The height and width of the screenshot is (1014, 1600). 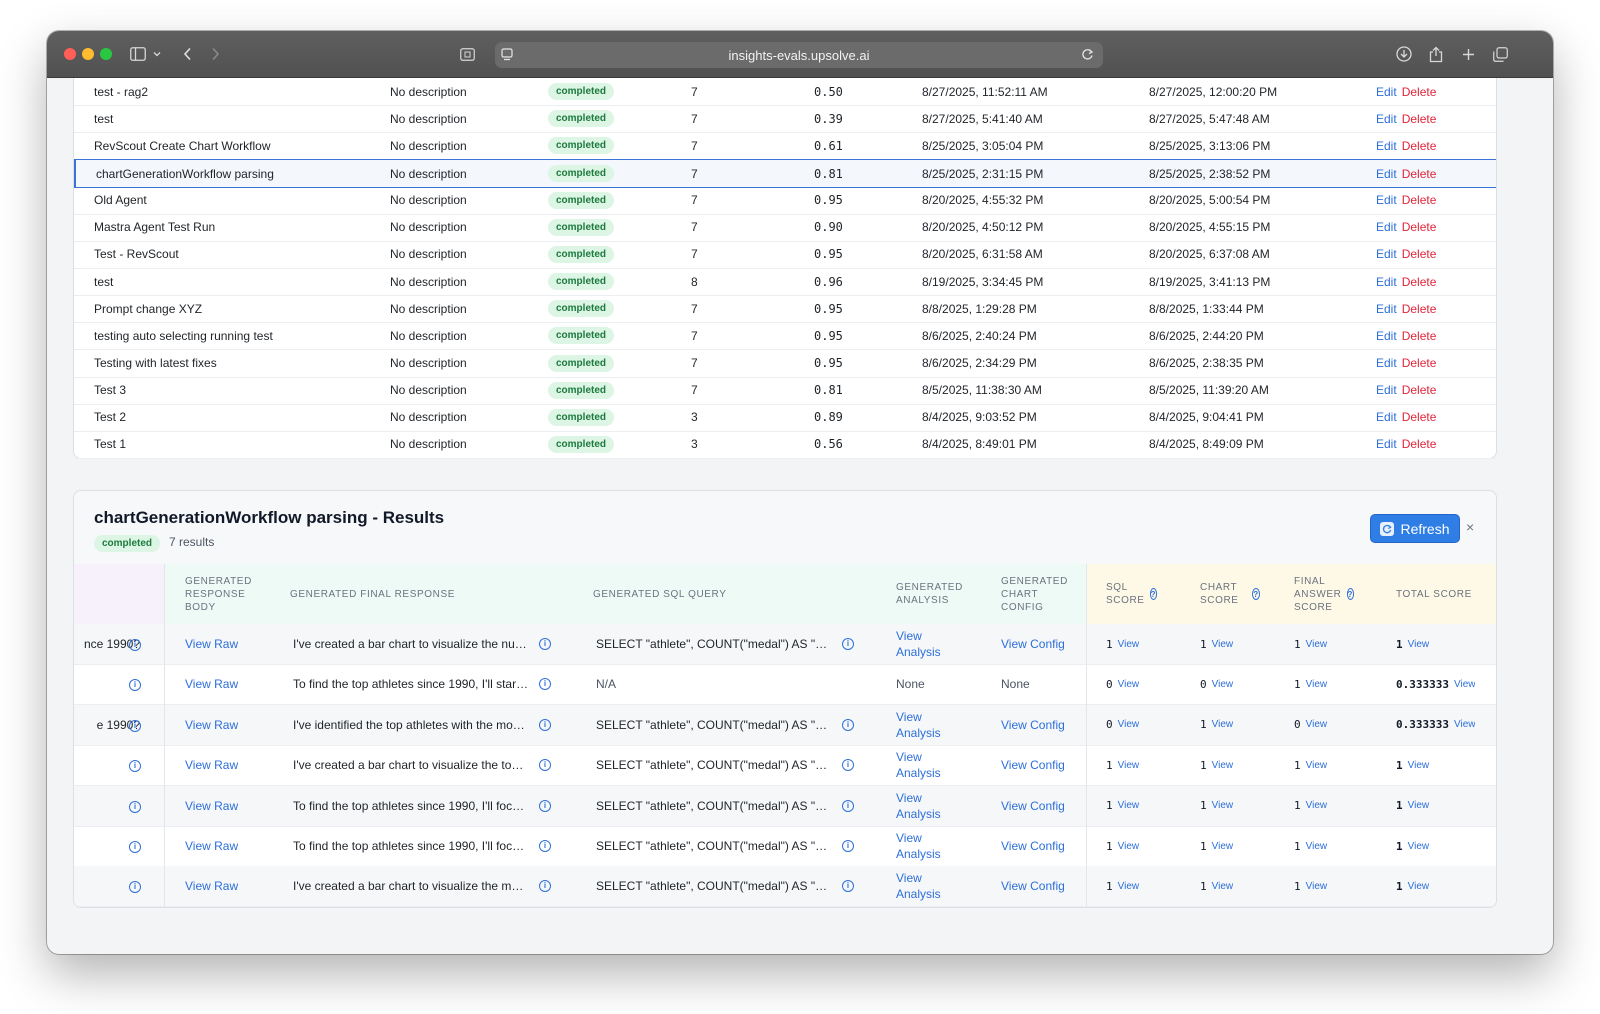 What do you see at coordinates (1436, 54) in the screenshot?
I see `share-icon` at bounding box center [1436, 54].